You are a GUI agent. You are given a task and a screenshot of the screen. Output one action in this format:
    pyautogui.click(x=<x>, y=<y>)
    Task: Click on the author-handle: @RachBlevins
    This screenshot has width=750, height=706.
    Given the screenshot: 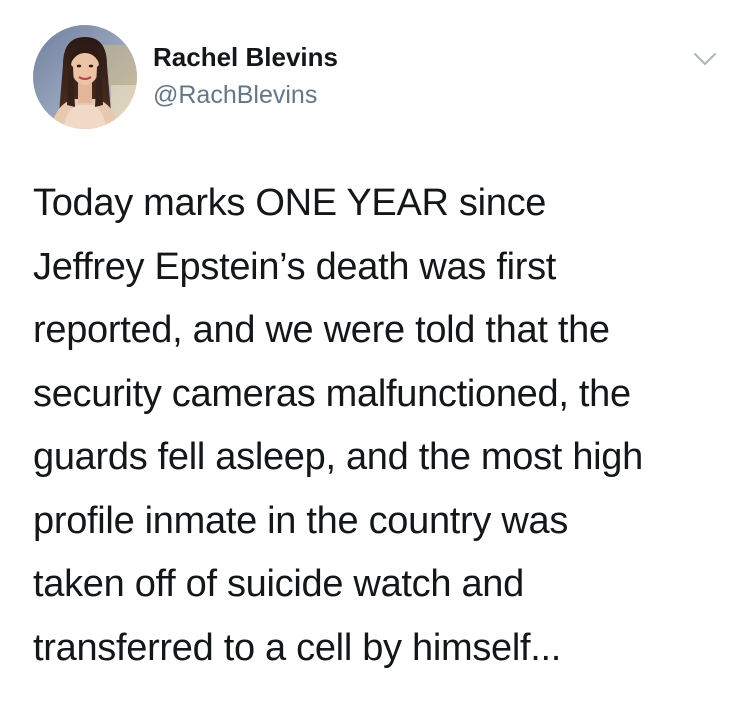 What is the action you would take?
    pyautogui.click(x=235, y=95)
    